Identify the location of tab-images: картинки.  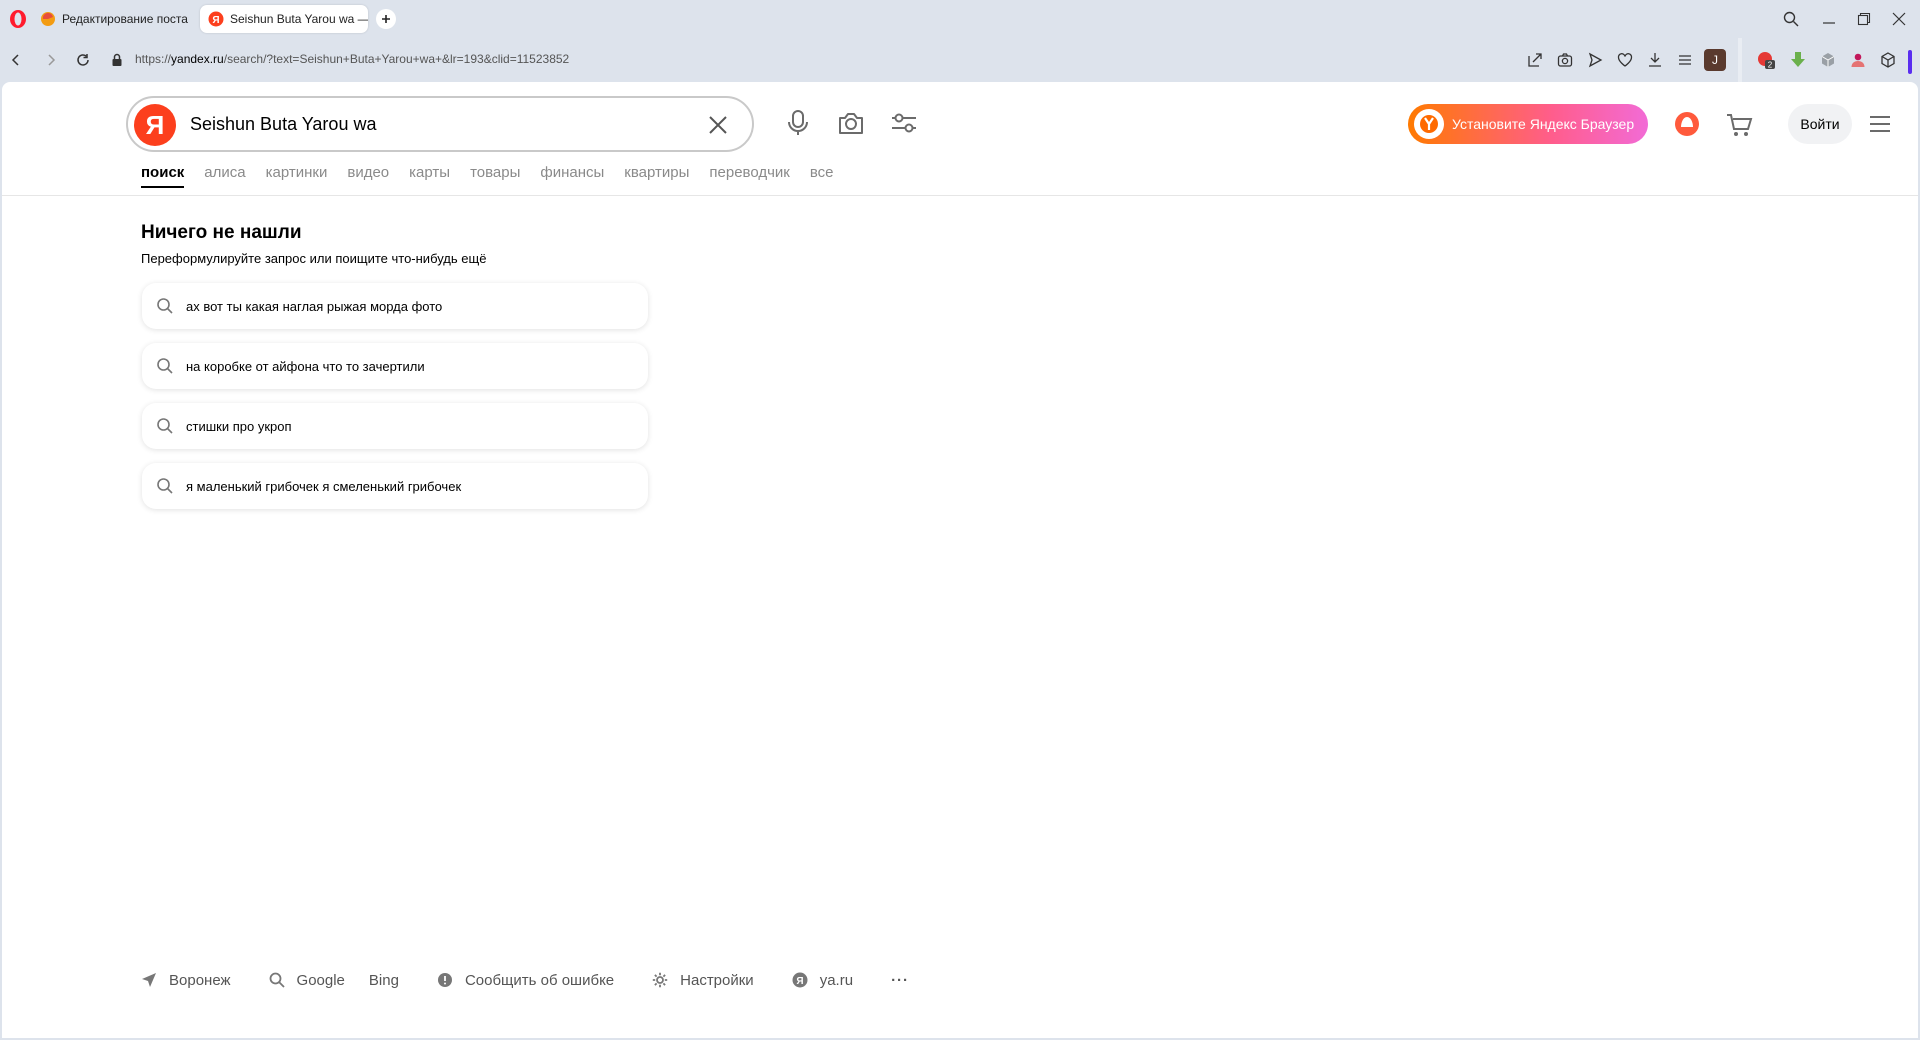
(297, 176).